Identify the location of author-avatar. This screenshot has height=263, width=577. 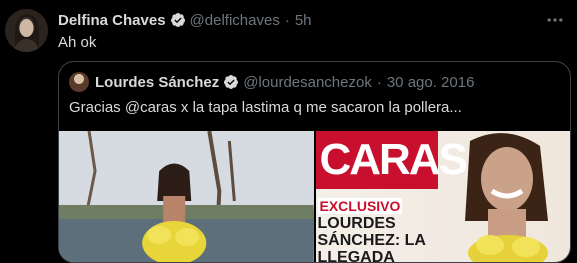
(26, 30).